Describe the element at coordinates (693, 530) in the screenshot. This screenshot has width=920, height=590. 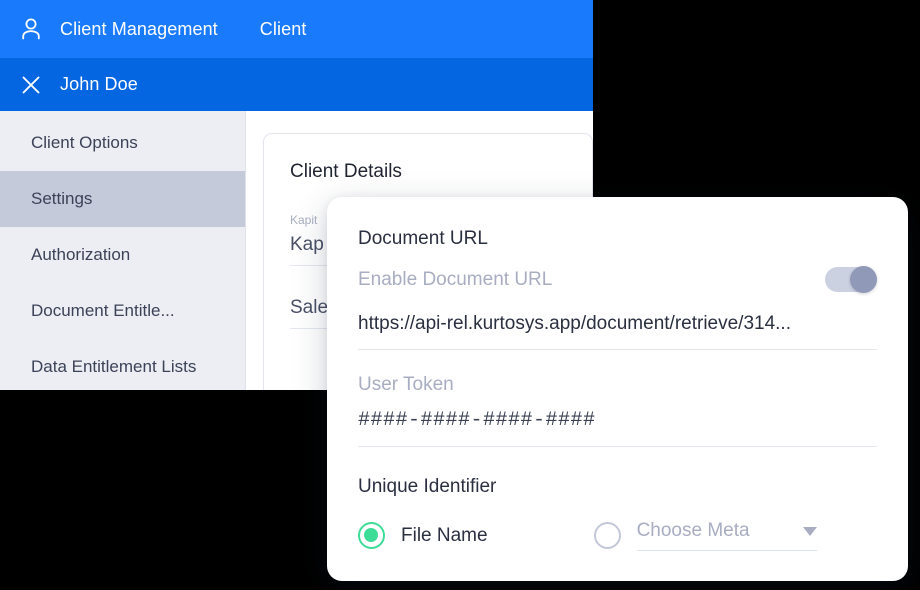
I see `choose-meta-placeholder: Choose Meta` at that location.